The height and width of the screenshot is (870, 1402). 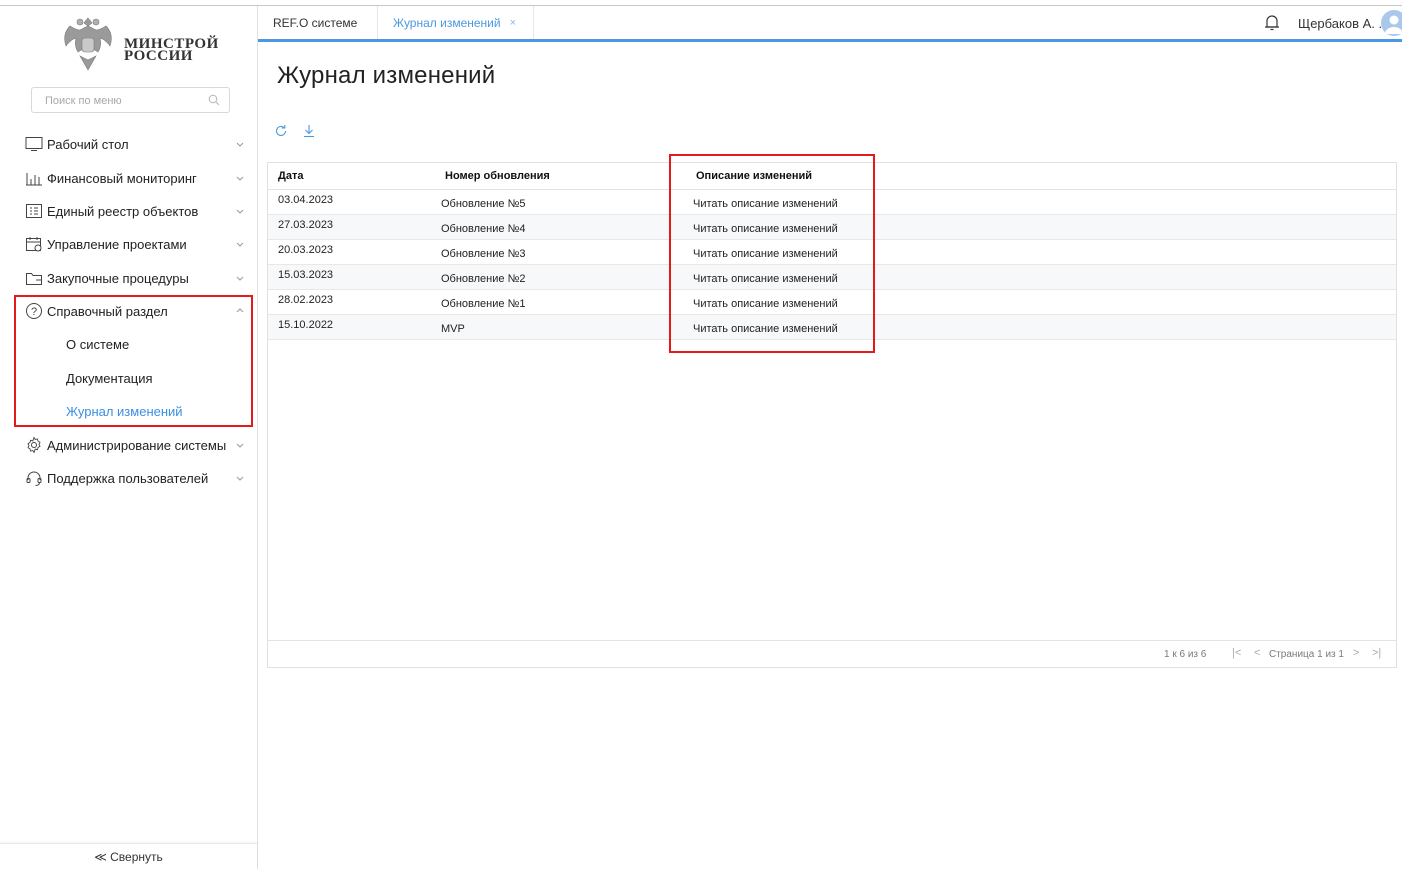 I want to click on page-indicator: Страница 1 из 1, so click(x=1306, y=654).